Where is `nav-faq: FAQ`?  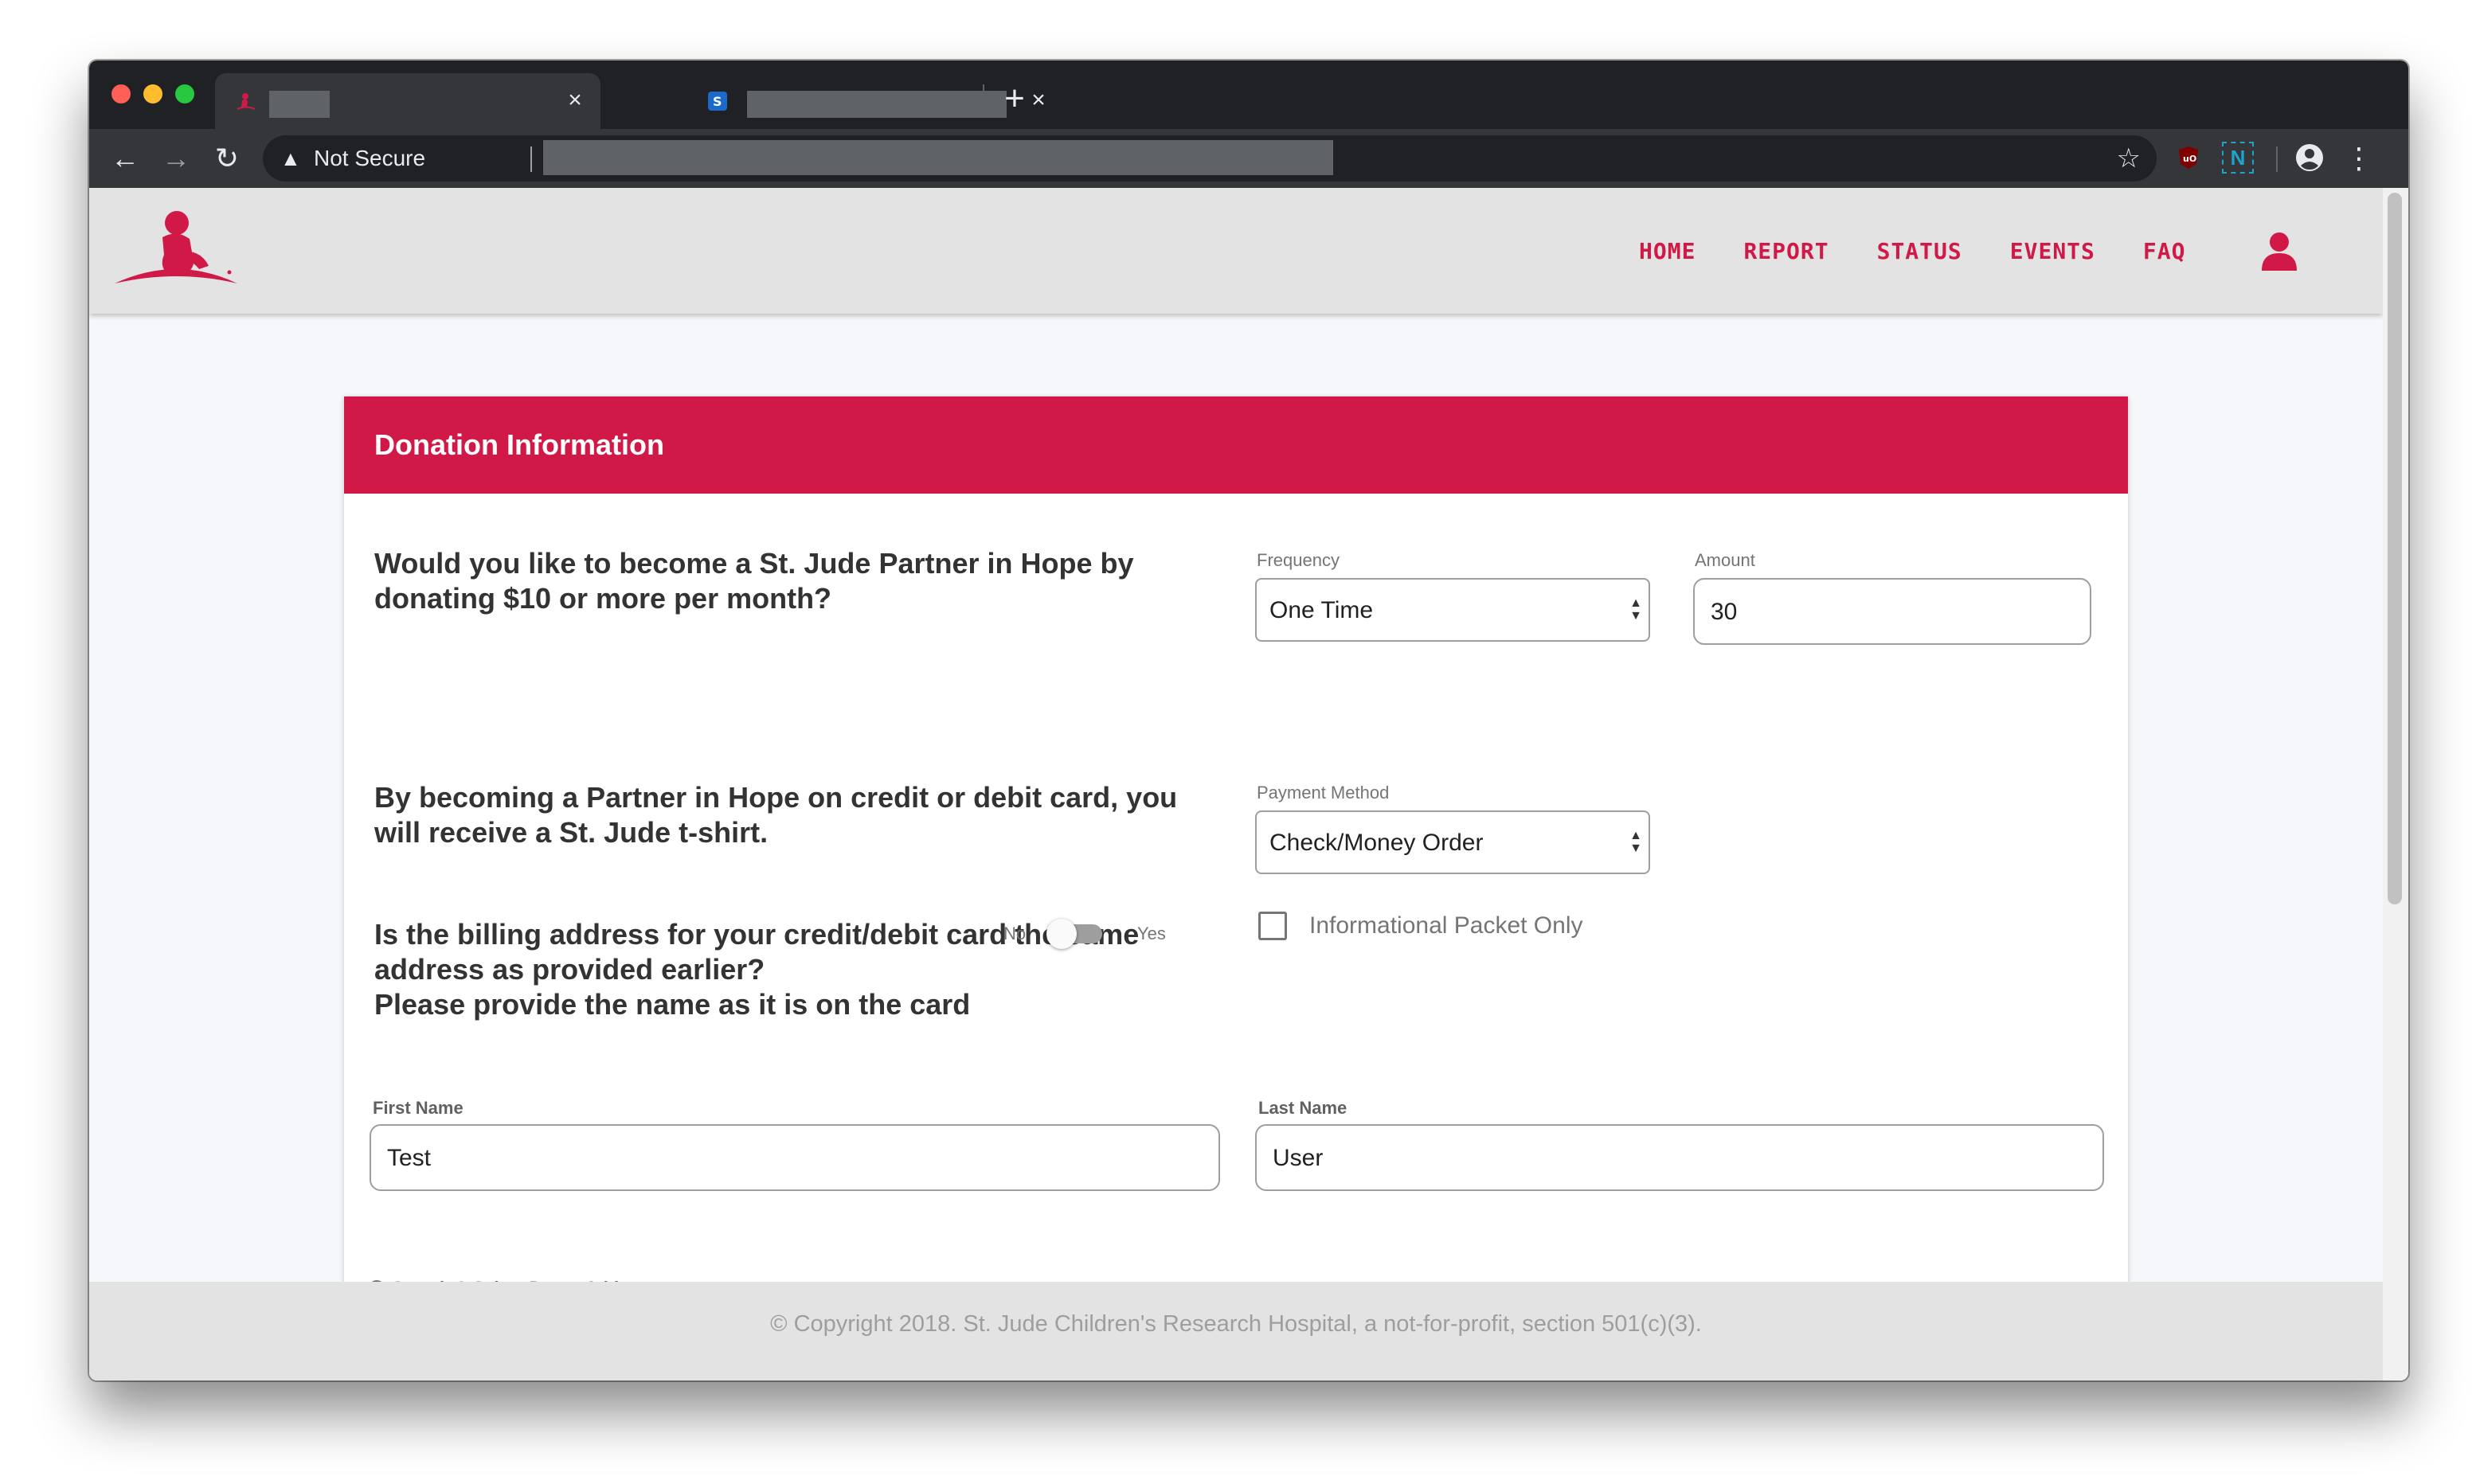 nav-faq: FAQ is located at coordinates (2164, 251).